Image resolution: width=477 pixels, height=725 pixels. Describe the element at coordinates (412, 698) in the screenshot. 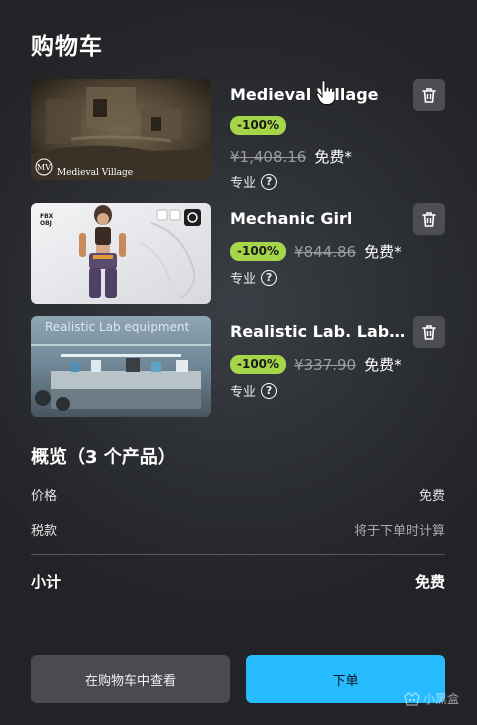

I see `heybox-logo-icon` at that location.